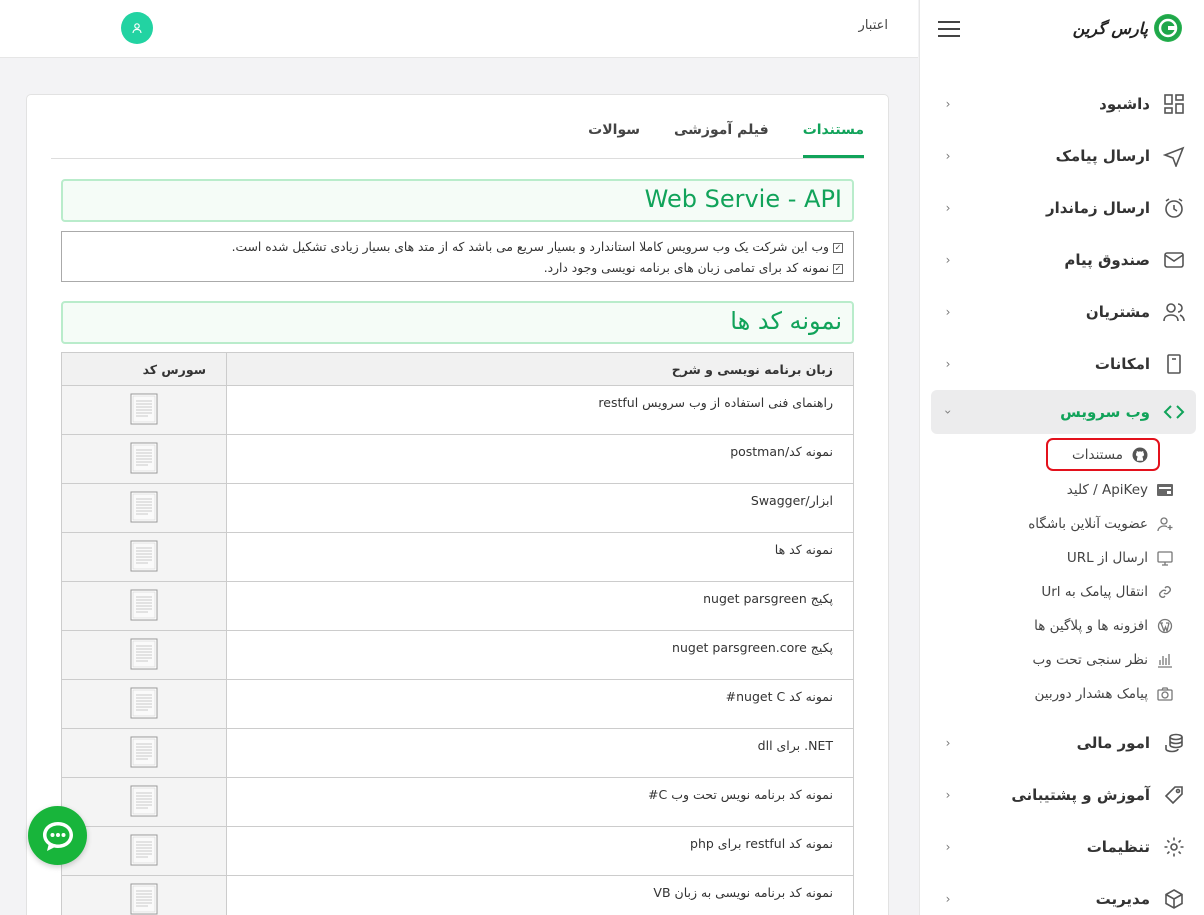 Image resolution: width=1204 pixels, height=915 pixels. Describe the element at coordinates (1174, 847) in the screenshot. I see `gear-icon` at that location.